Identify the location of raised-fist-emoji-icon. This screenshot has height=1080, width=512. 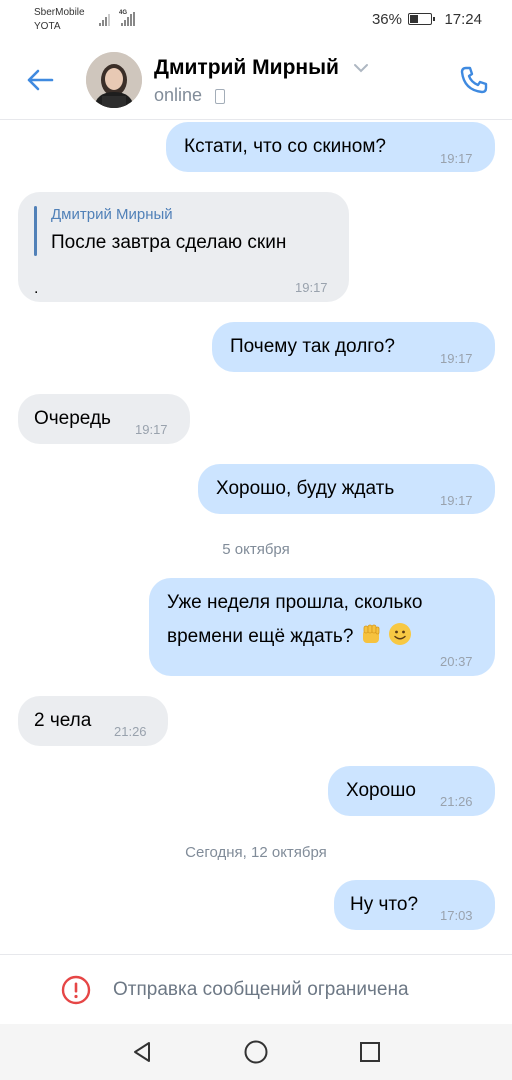
(371, 633).